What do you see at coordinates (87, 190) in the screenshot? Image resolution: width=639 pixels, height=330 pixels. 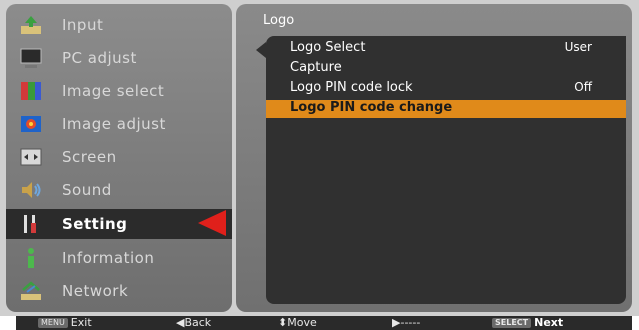 I see `menu-item-label: Sound` at bounding box center [87, 190].